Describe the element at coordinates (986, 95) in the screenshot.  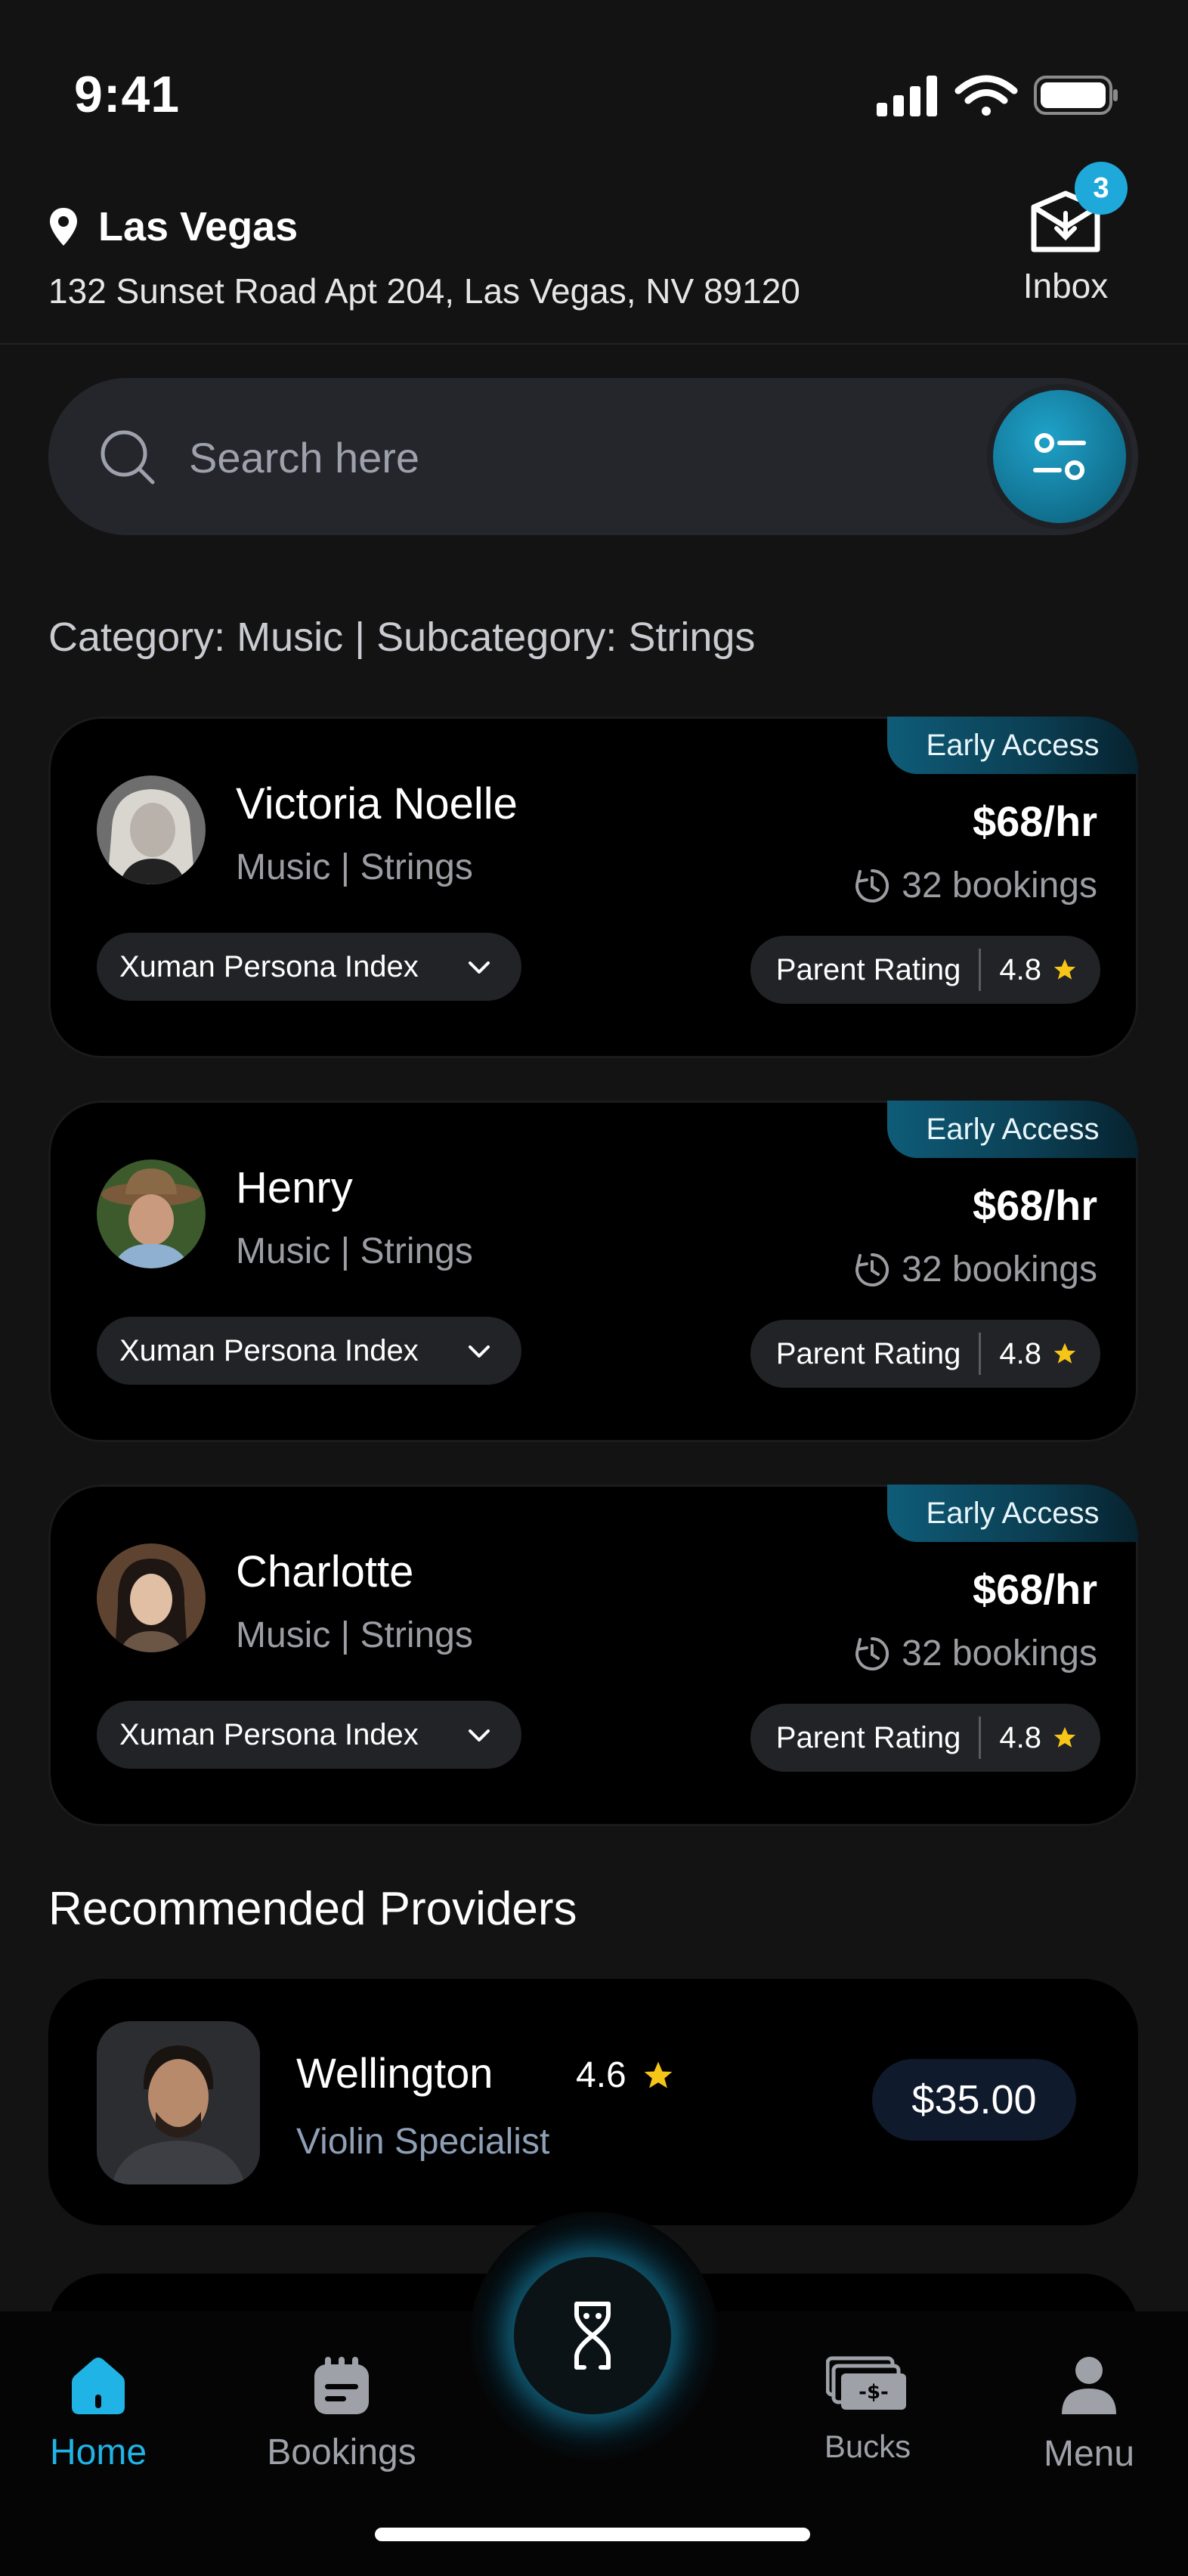
I see `wifi-icon` at that location.